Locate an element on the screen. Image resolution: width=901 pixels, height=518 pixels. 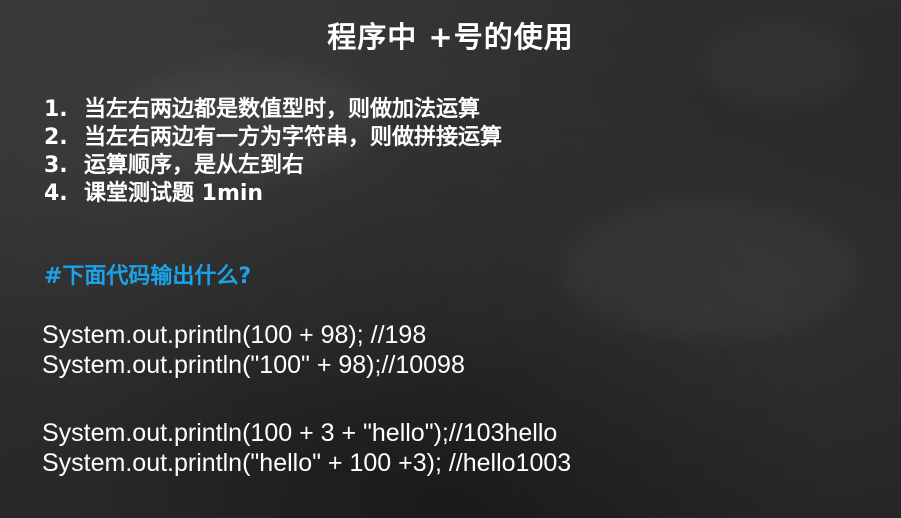
rule-text: 当左右两边有一方为字符串，则做拼接运算 is located at coordinates (293, 137).